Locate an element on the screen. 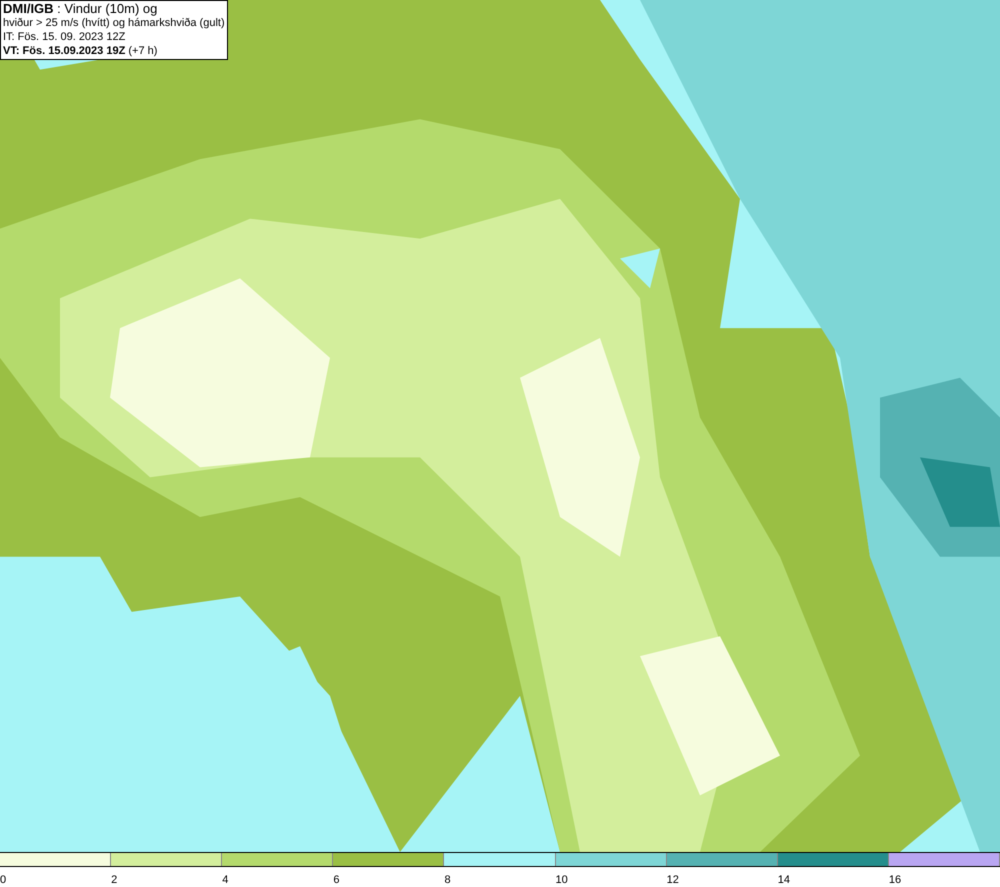  legend-label: 10 is located at coordinates (562, 880).